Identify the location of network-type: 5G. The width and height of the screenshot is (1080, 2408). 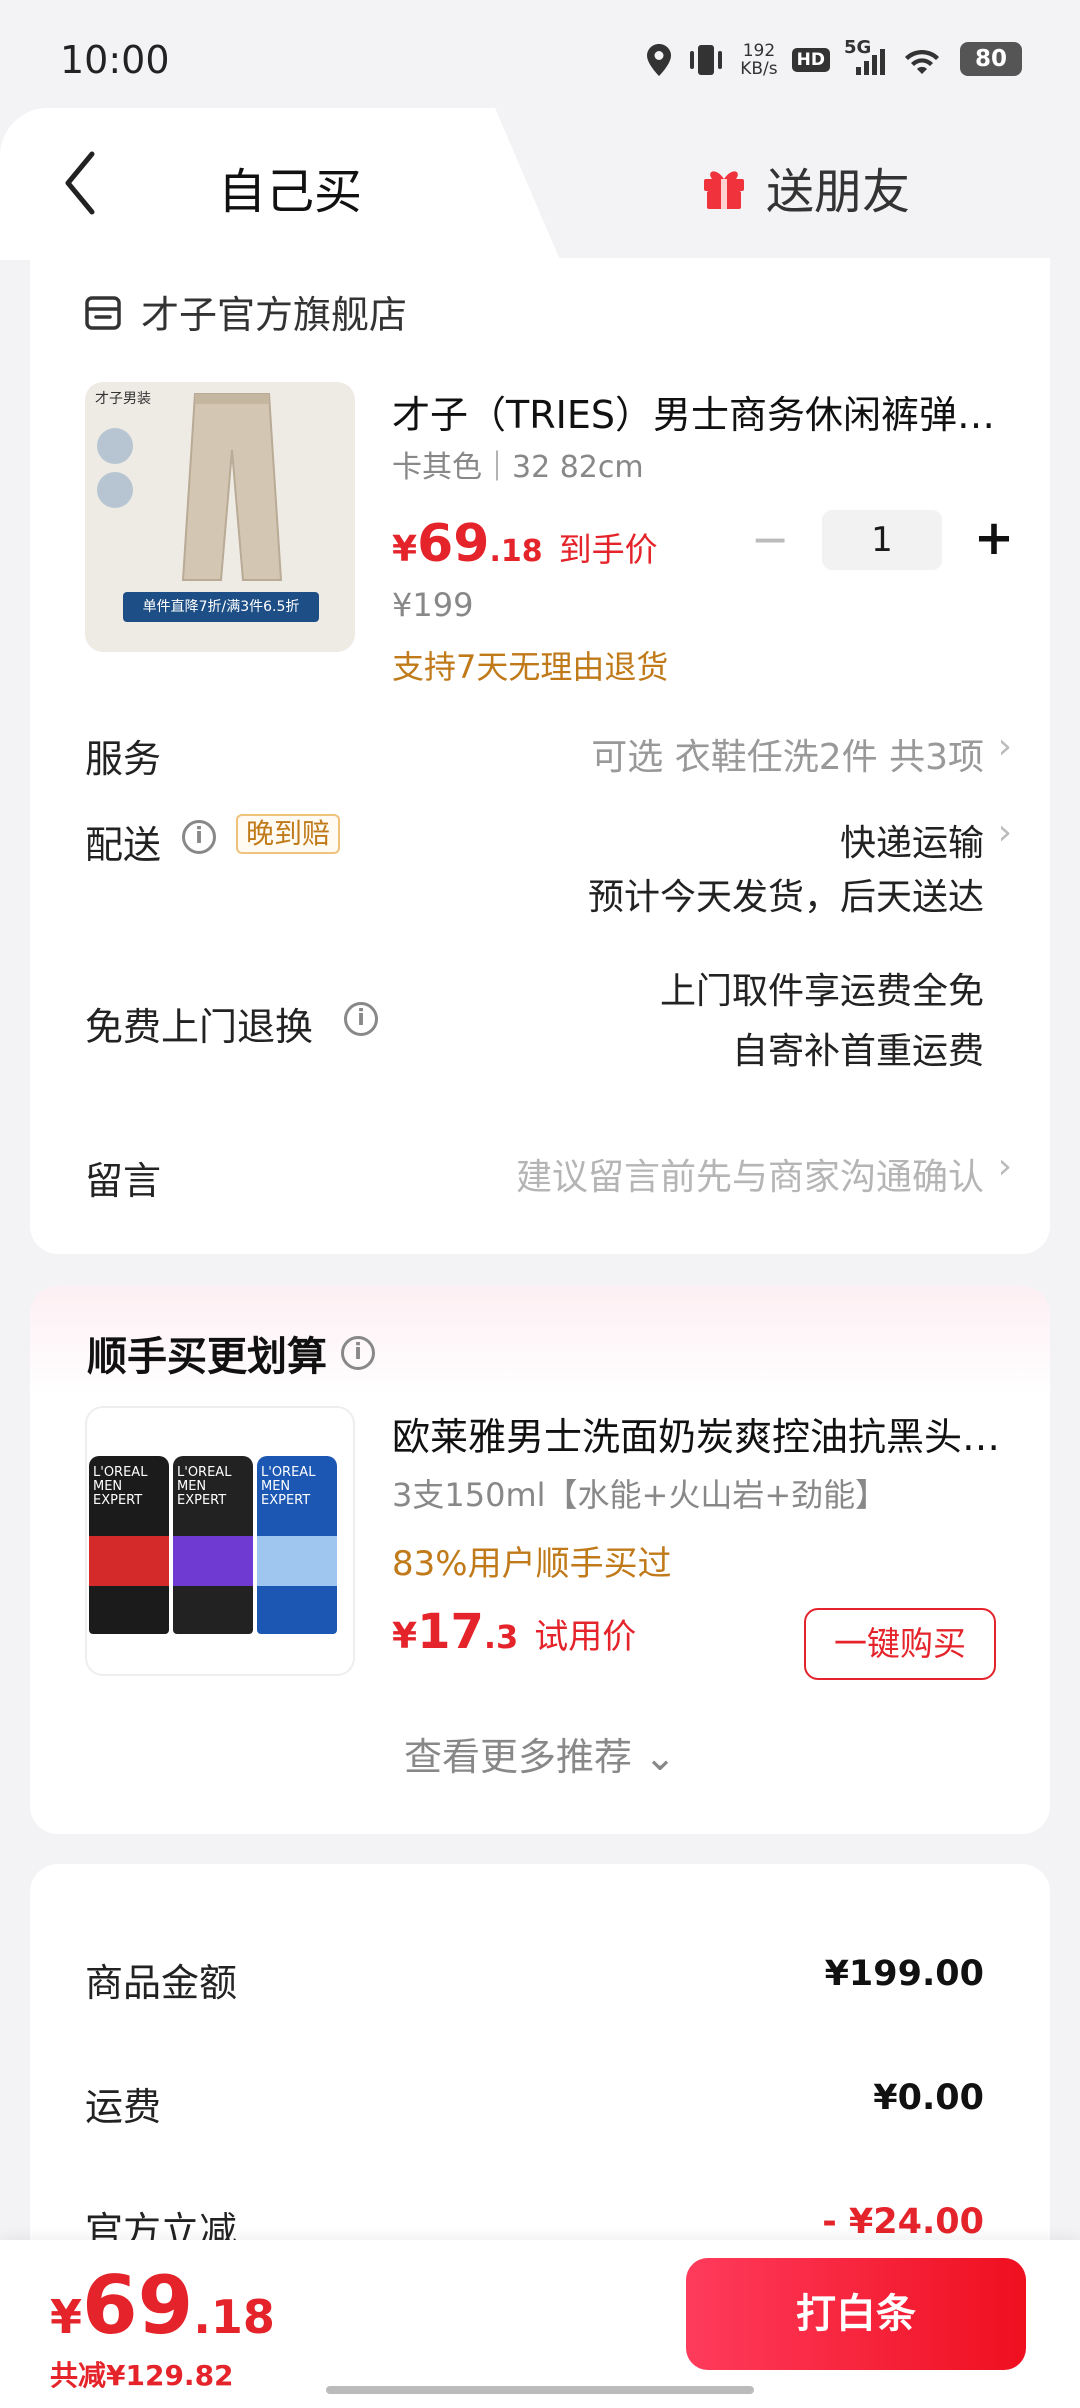
(858, 47).